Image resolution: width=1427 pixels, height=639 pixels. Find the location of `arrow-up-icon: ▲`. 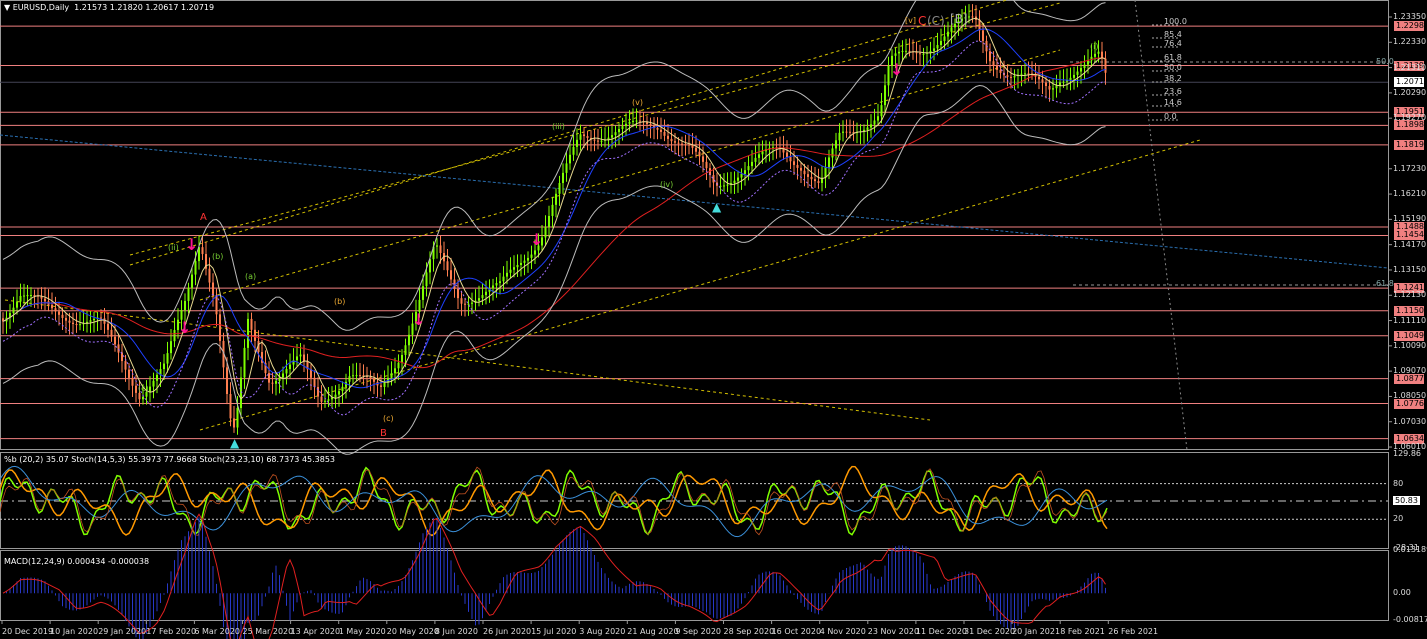

arrow-up-icon: ▲ is located at coordinates (717, 207).